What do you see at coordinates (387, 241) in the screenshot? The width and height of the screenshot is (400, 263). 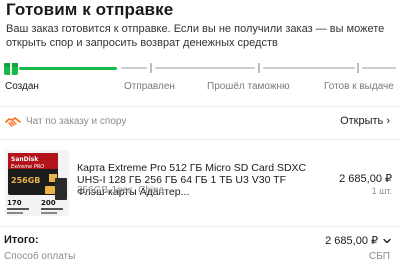 I see `chevron-down-icon` at bounding box center [387, 241].